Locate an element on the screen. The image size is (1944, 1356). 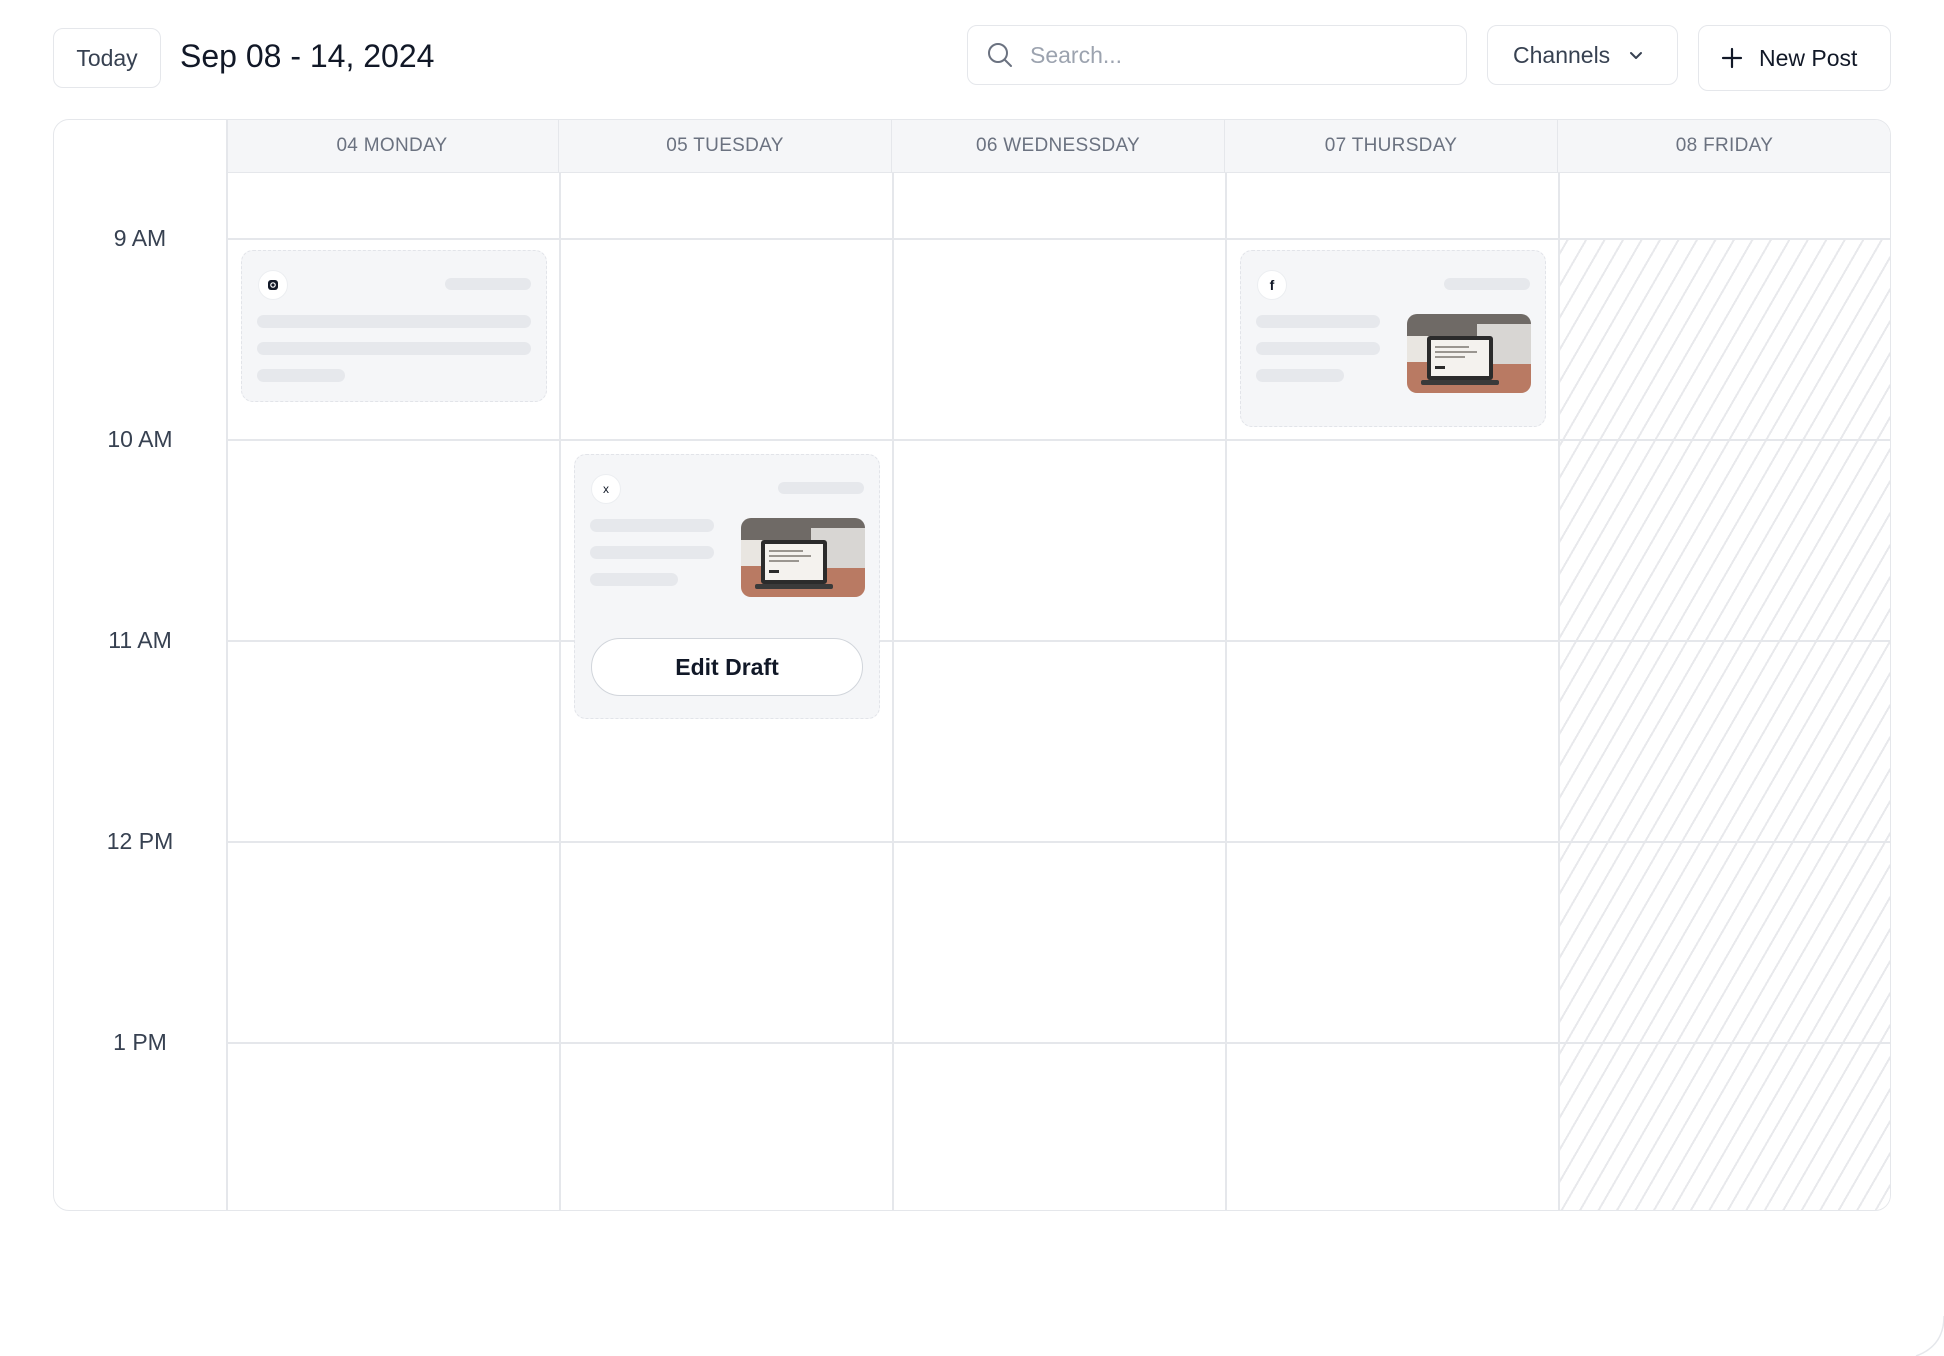
channels-dropdown: Channels is located at coordinates (1582, 55).